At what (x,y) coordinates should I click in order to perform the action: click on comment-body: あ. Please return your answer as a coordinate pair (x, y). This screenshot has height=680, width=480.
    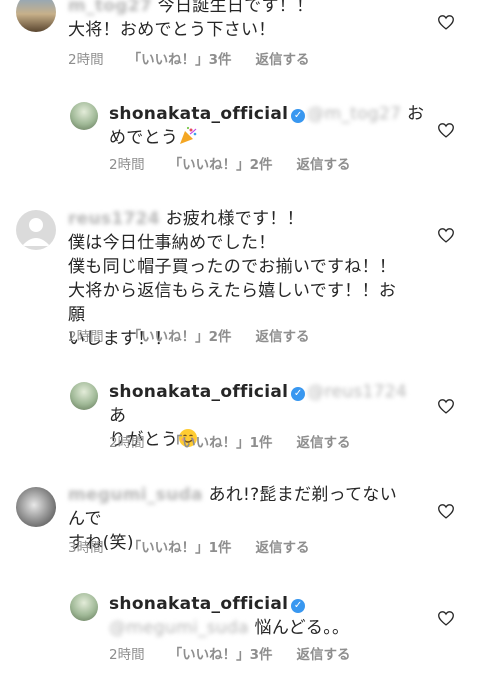
    Looking at the image, I should click on (118, 416).